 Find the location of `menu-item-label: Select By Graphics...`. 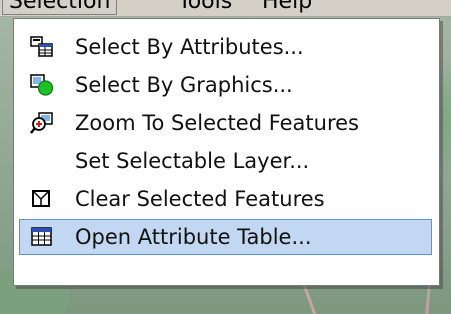

menu-item-label: Select By Graphics... is located at coordinates (184, 85).